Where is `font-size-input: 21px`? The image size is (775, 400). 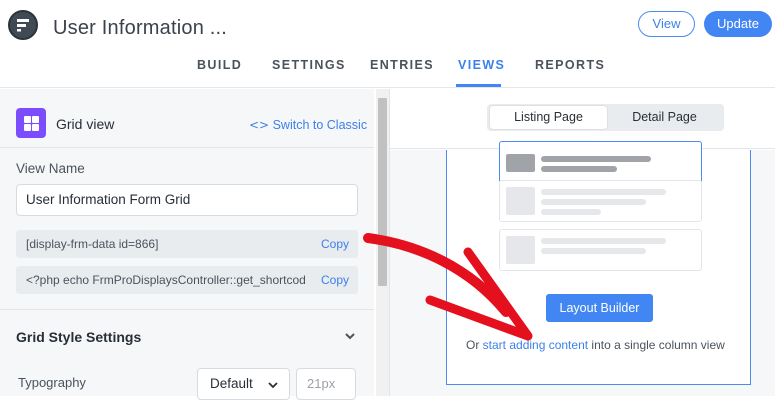
font-size-input: 21px is located at coordinates (326, 384).